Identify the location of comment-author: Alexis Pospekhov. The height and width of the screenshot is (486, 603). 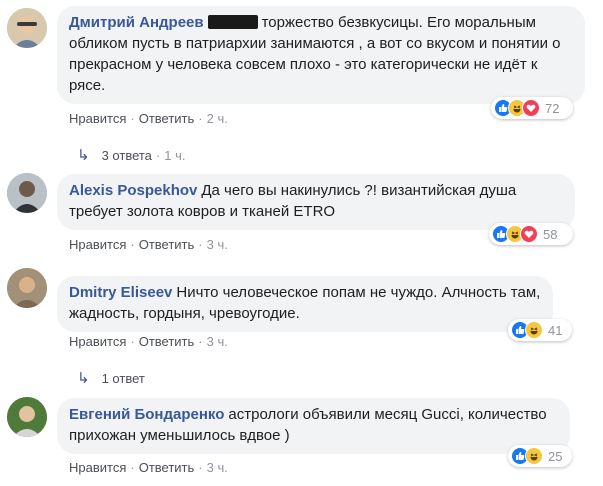
(133, 190).